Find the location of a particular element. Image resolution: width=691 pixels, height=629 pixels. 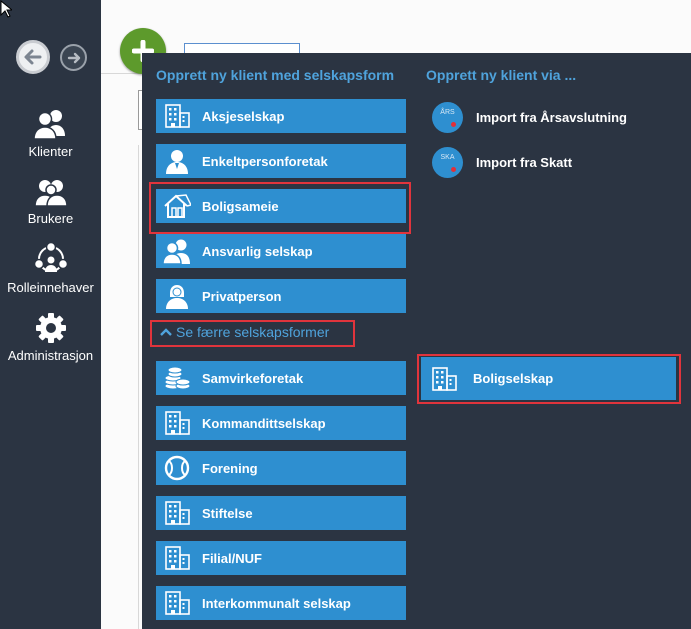

arrow-right-icon is located at coordinates (73, 57).